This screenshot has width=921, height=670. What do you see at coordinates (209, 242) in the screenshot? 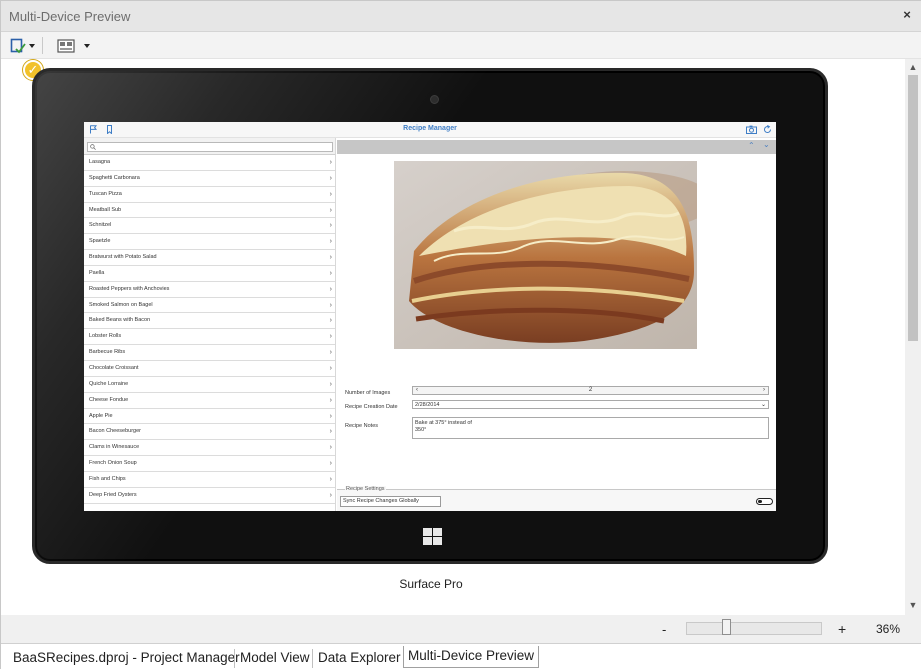
I see `list-item: Spaetzle ›` at bounding box center [209, 242].